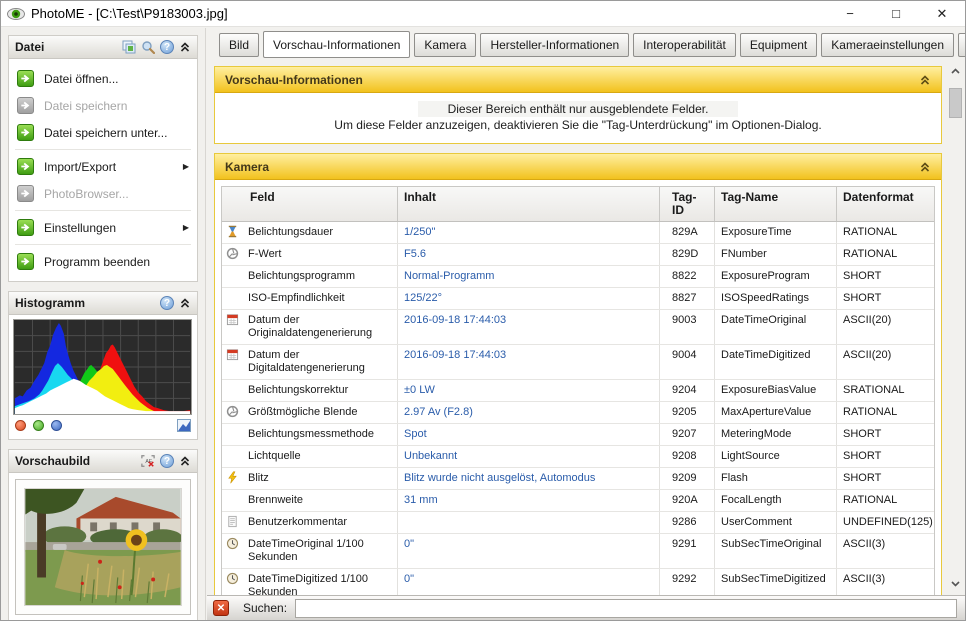 The image size is (966, 621). Describe the element at coordinates (686, 412) in the screenshot. I see `tag-id: 9205` at that location.